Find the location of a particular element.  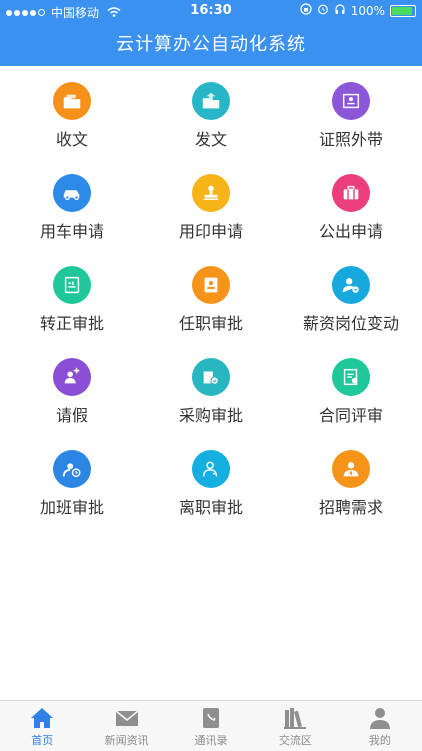

grid-item: 采购审批 is located at coordinates (211, 388).